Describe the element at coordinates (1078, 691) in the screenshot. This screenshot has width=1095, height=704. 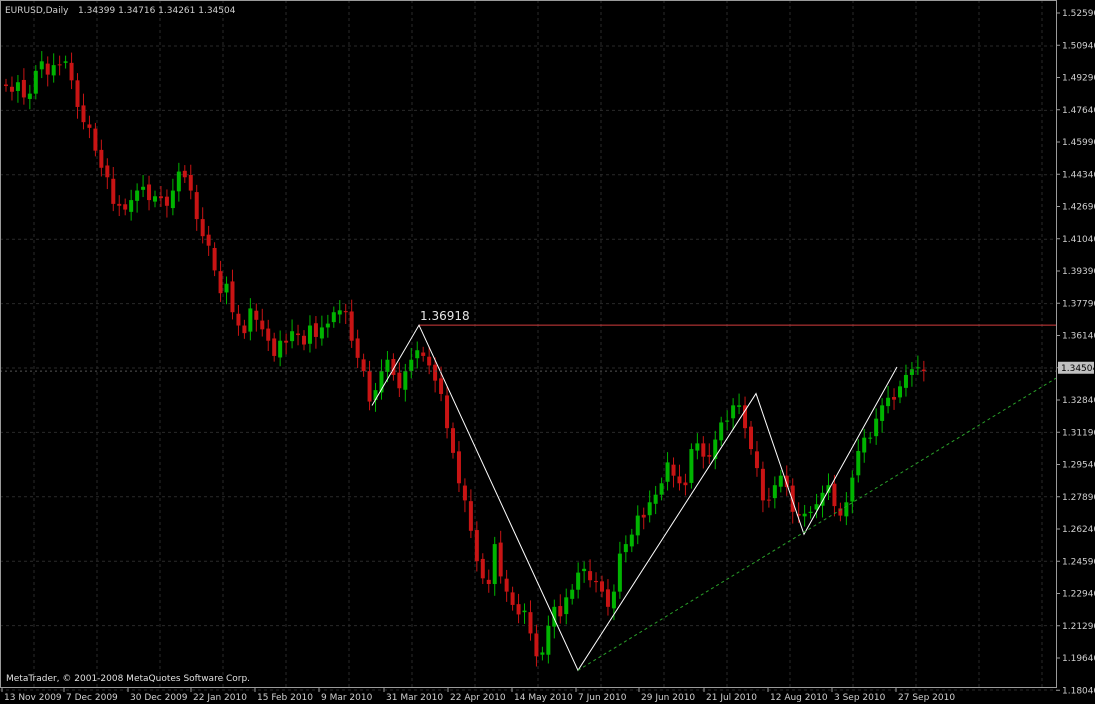
I see `y-tick-label: 1.18040` at that location.